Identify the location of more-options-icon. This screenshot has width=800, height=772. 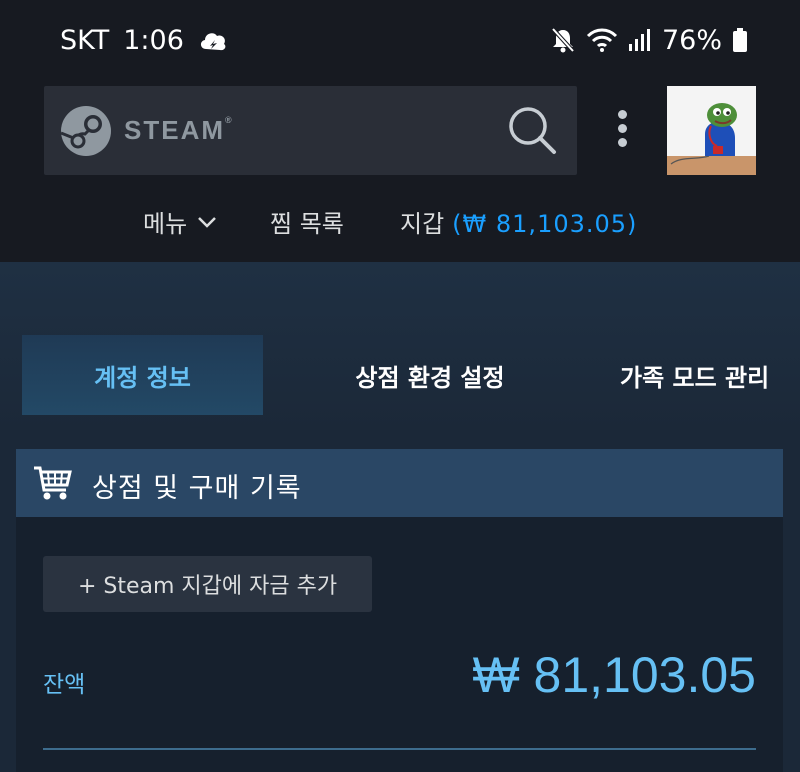
(622, 131).